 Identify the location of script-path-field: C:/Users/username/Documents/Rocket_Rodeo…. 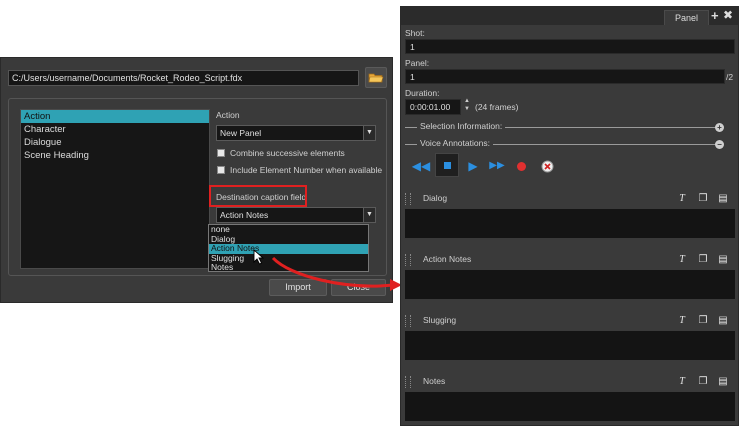
(183, 78).